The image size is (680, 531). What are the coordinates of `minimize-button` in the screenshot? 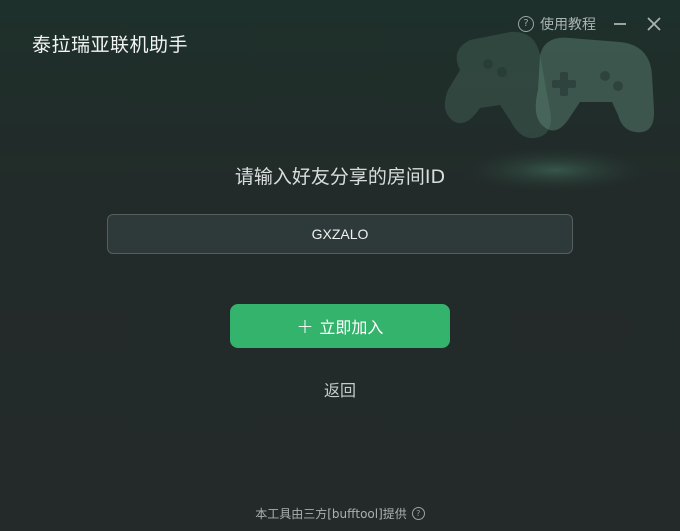 It's located at (620, 24).